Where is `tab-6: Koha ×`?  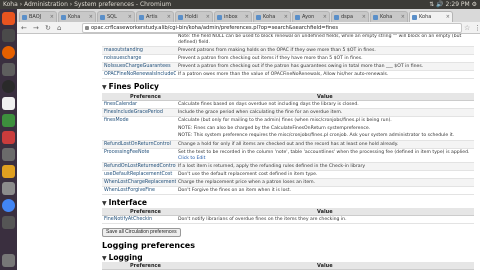 tab-6: Koha × is located at coordinates (272, 16).